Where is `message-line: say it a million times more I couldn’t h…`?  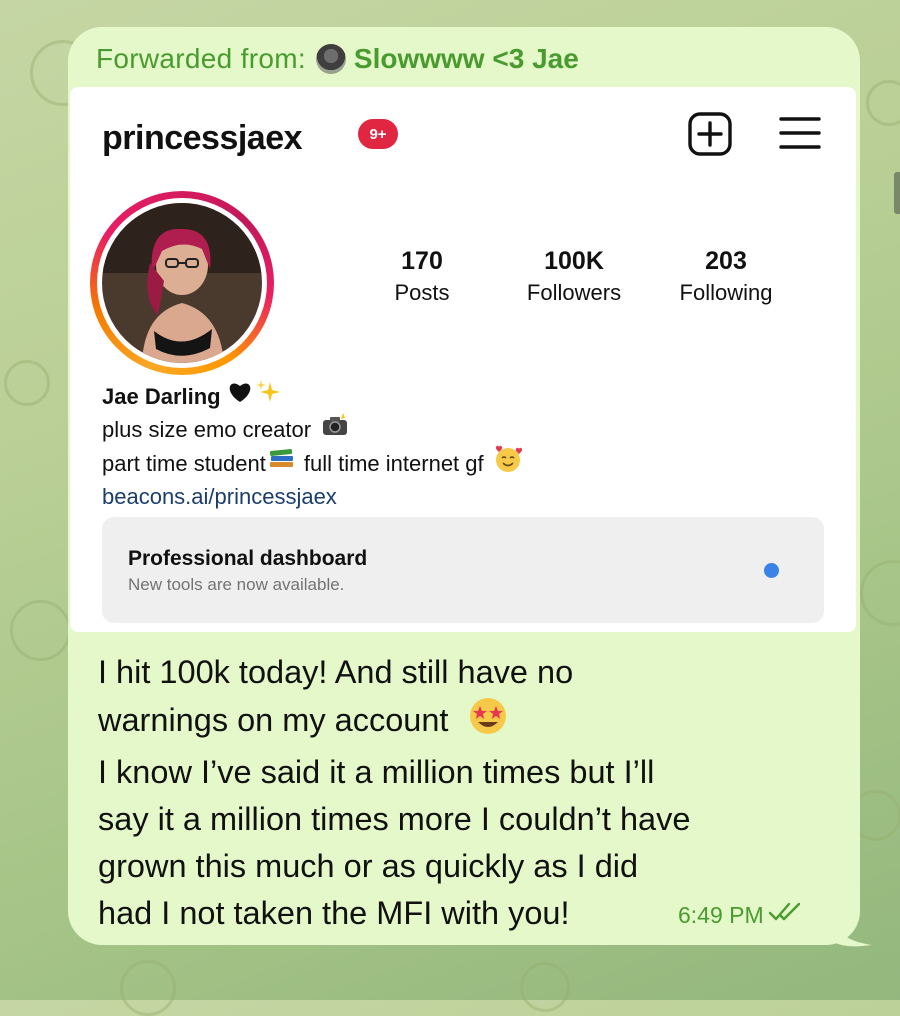 message-line: say it a million times more I couldn’t h… is located at coordinates (394, 819).